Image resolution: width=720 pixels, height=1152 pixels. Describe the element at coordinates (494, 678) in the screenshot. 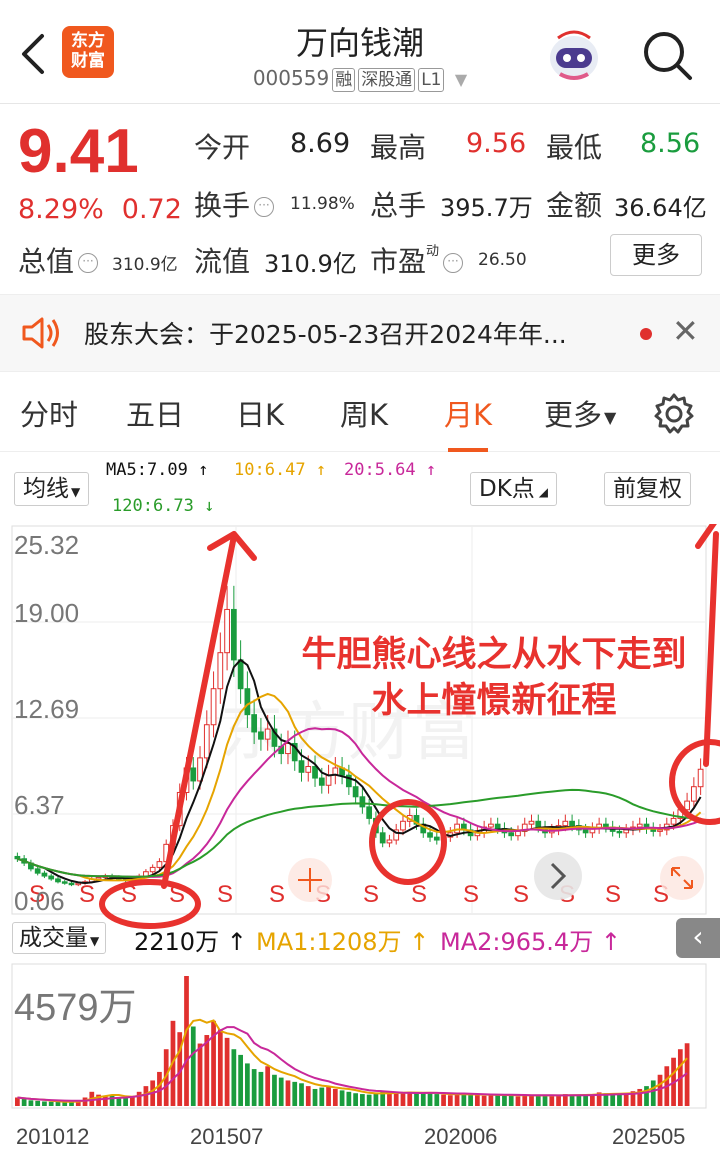

I see `annotation-text: 牛胆熊心线之从水下走到 水上憧憬新征程` at that location.